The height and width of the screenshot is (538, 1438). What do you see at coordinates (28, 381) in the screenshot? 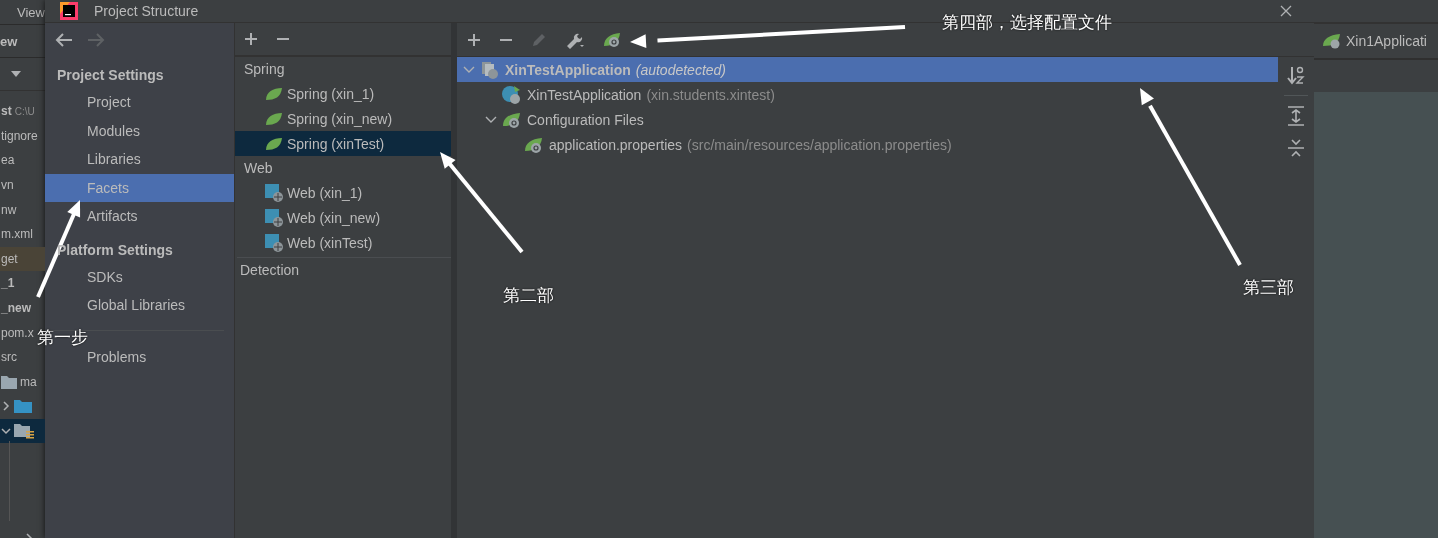
I see `tree-item-label: ma` at bounding box center [28, 381].